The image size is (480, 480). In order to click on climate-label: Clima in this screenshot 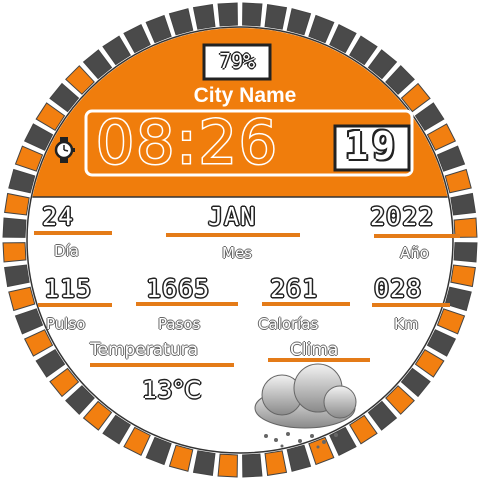, I will do `click(314, 350)`.